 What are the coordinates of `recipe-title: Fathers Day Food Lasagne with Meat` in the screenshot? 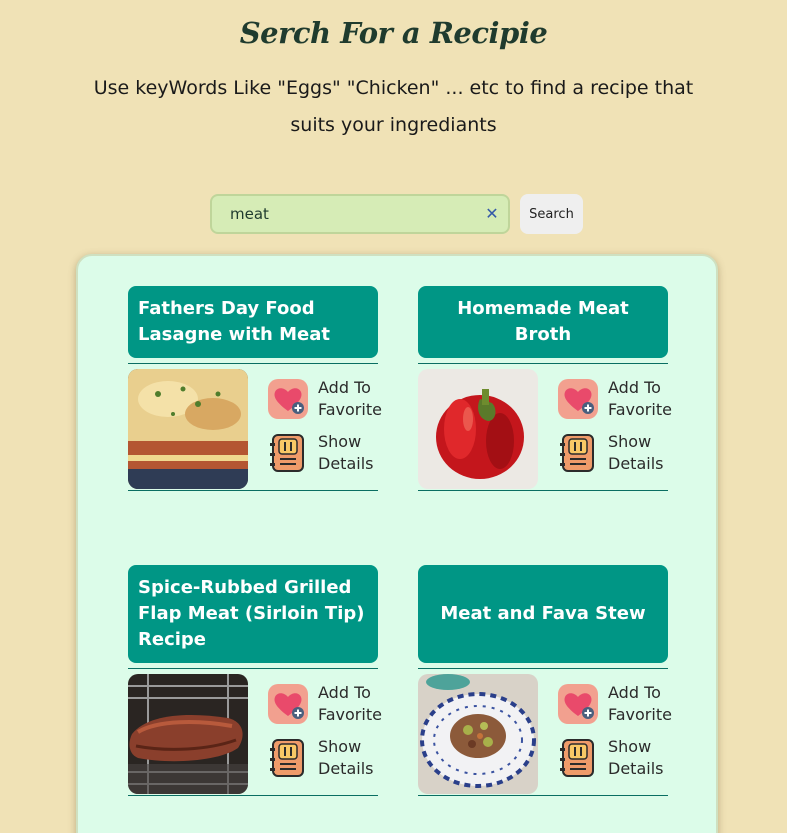 It's located at (253, 322).